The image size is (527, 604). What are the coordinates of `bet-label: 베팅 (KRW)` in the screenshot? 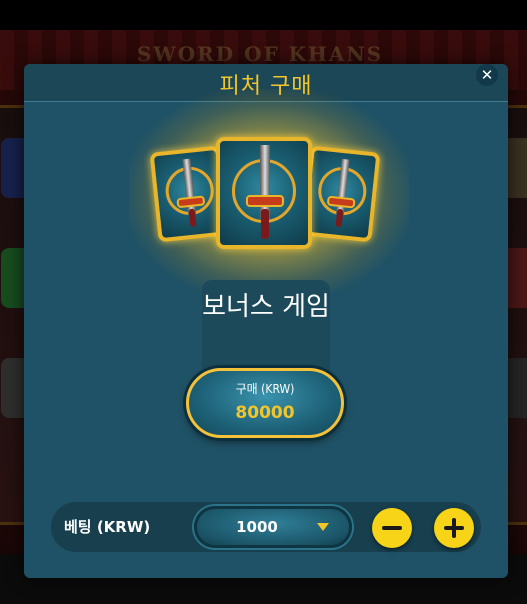 It's located at (107, 527).